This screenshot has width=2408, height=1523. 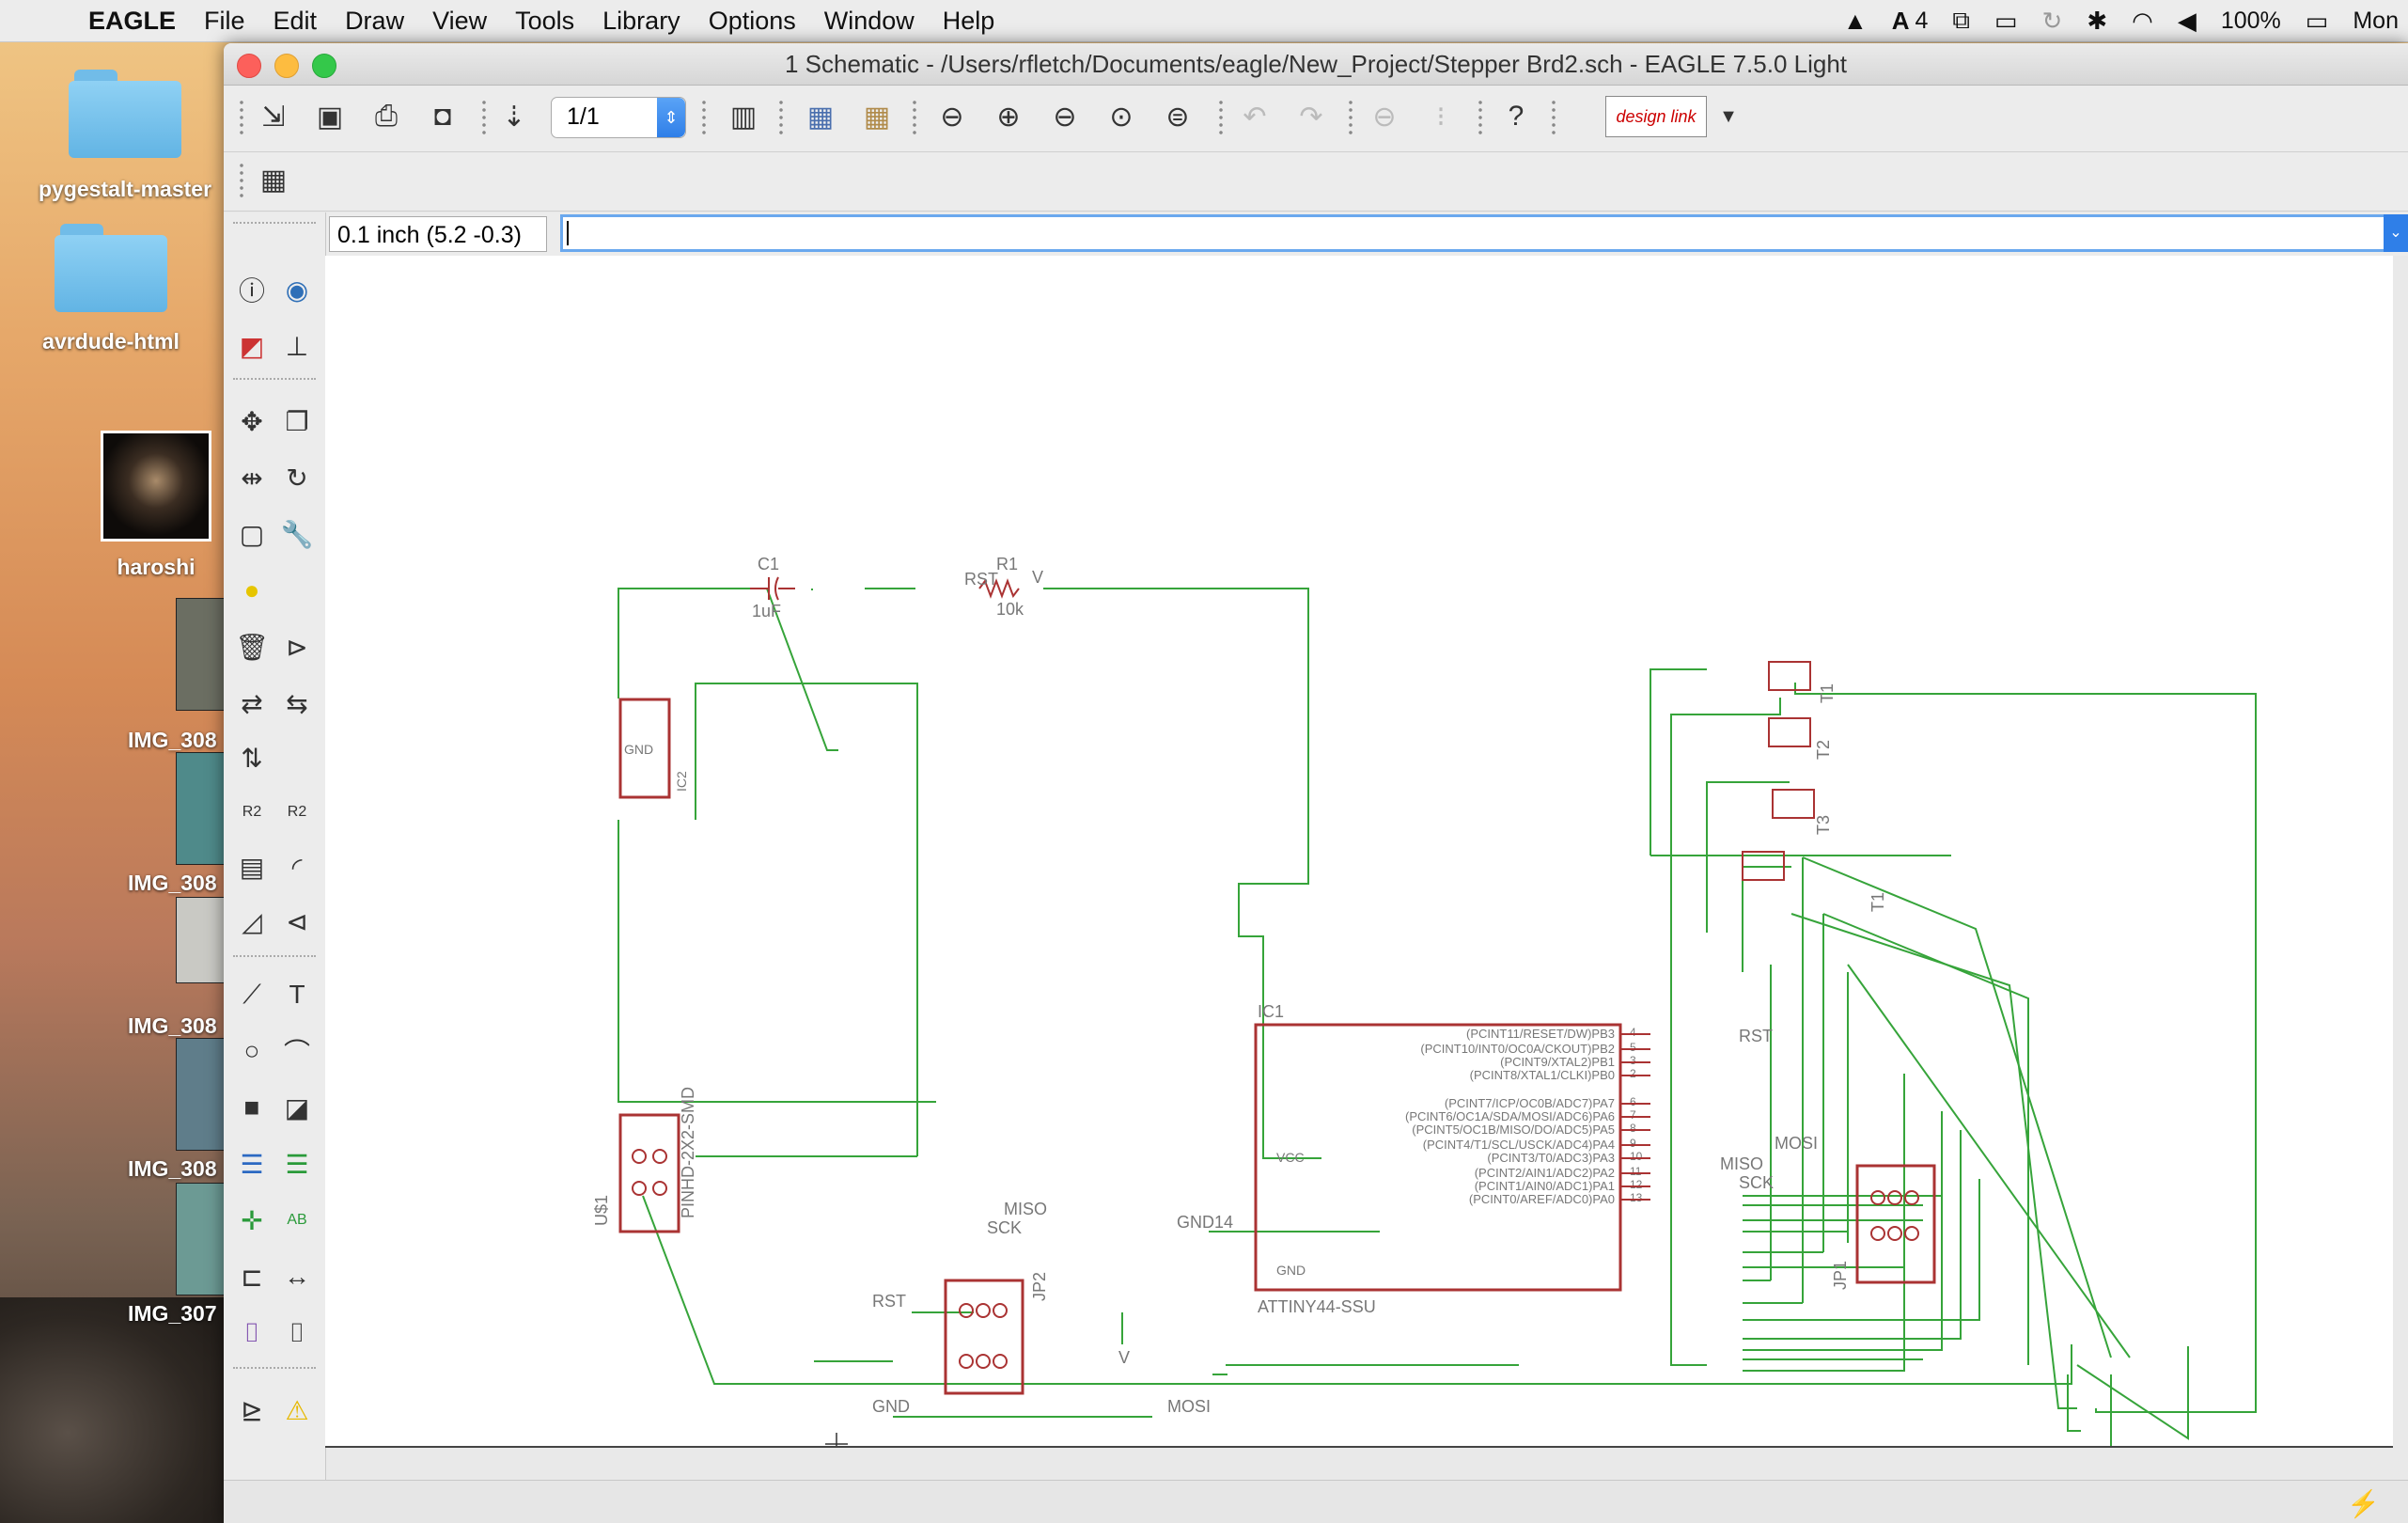 I want to click on dimension-icon: ↔, so click(x=297, y=1276).